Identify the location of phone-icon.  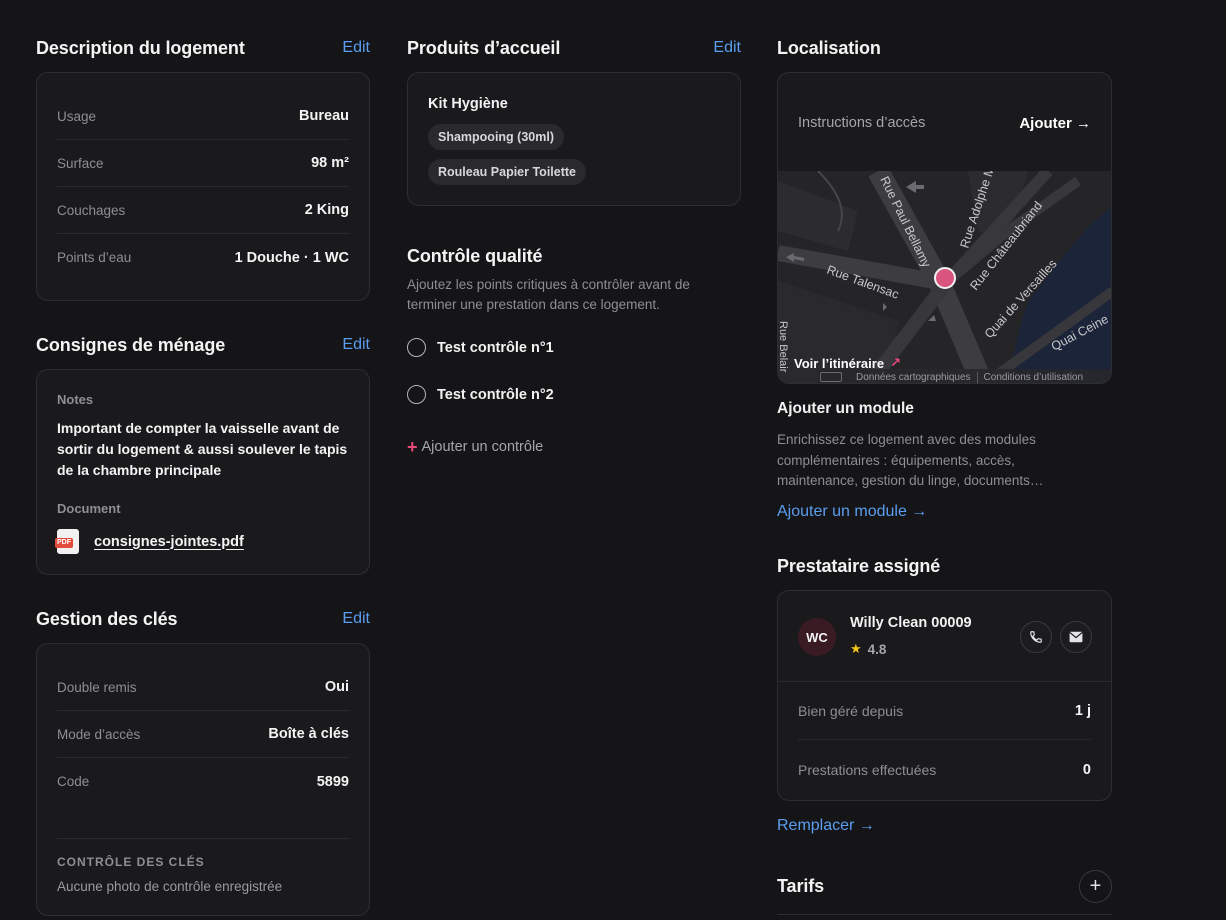
(1036, 637).